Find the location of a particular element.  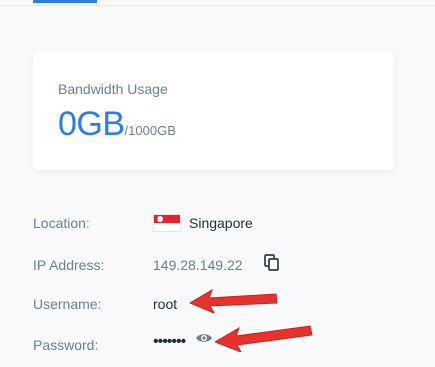

flag-crescent is located at coordinates (160, 219).